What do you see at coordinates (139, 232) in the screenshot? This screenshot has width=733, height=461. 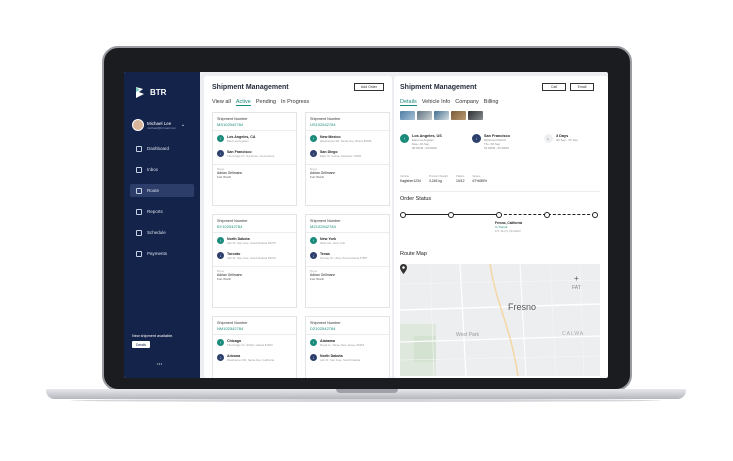 I see `calendar-icon` at bounding box center [139, 232].